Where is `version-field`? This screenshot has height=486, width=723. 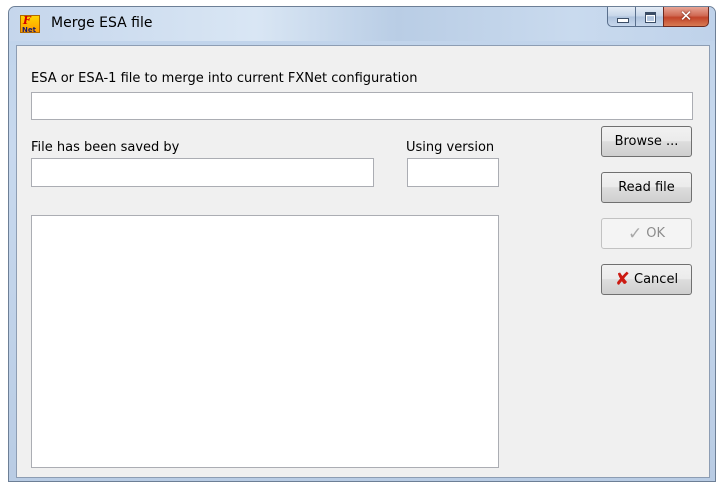
version-field is located at coordinates (453, 172).